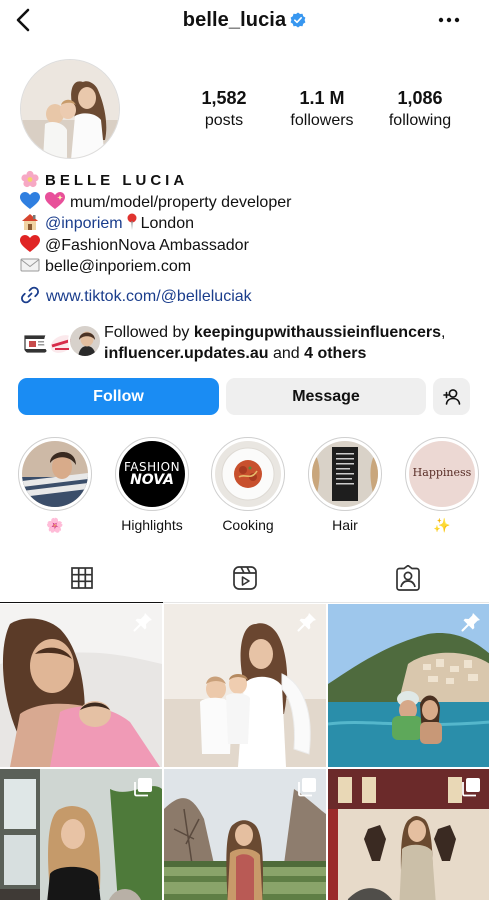 The image size is (489, 900). Describe the element at coordinates (117, 180) in the screenshot. I see `display-name: BELLE LUCIA` at that location.